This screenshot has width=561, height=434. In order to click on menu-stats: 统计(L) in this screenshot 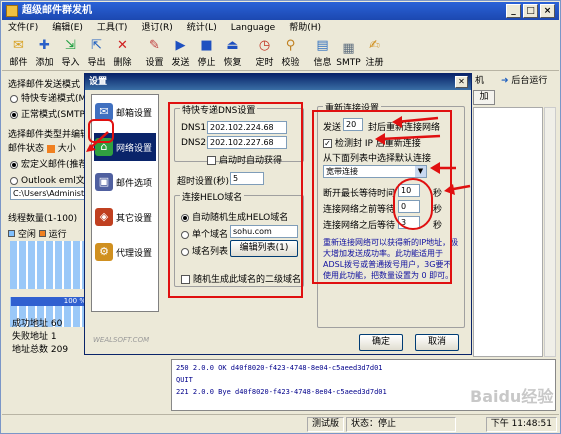, I will do `click(202, 28)`.